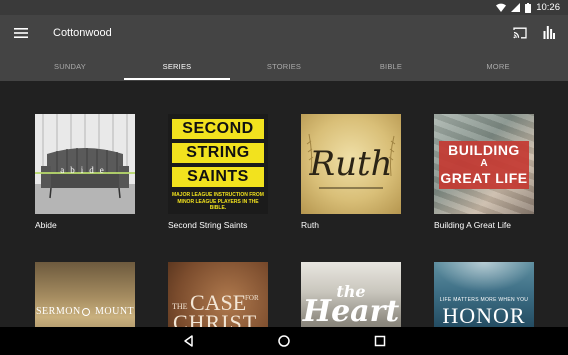  I want to click on series-art-line1: SECOND, so click(218, 128).